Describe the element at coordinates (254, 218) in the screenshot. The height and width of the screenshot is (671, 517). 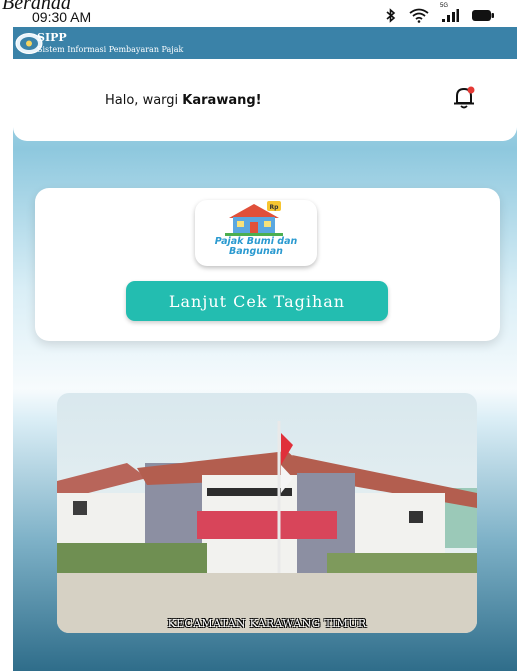
I see `house-icon: Rp` at that location.